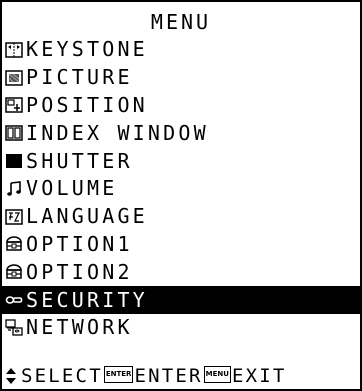 The width and height of the screenshot is (362, 391). I want to click on menu-item-option1: OPTION1, so click(181, 245).